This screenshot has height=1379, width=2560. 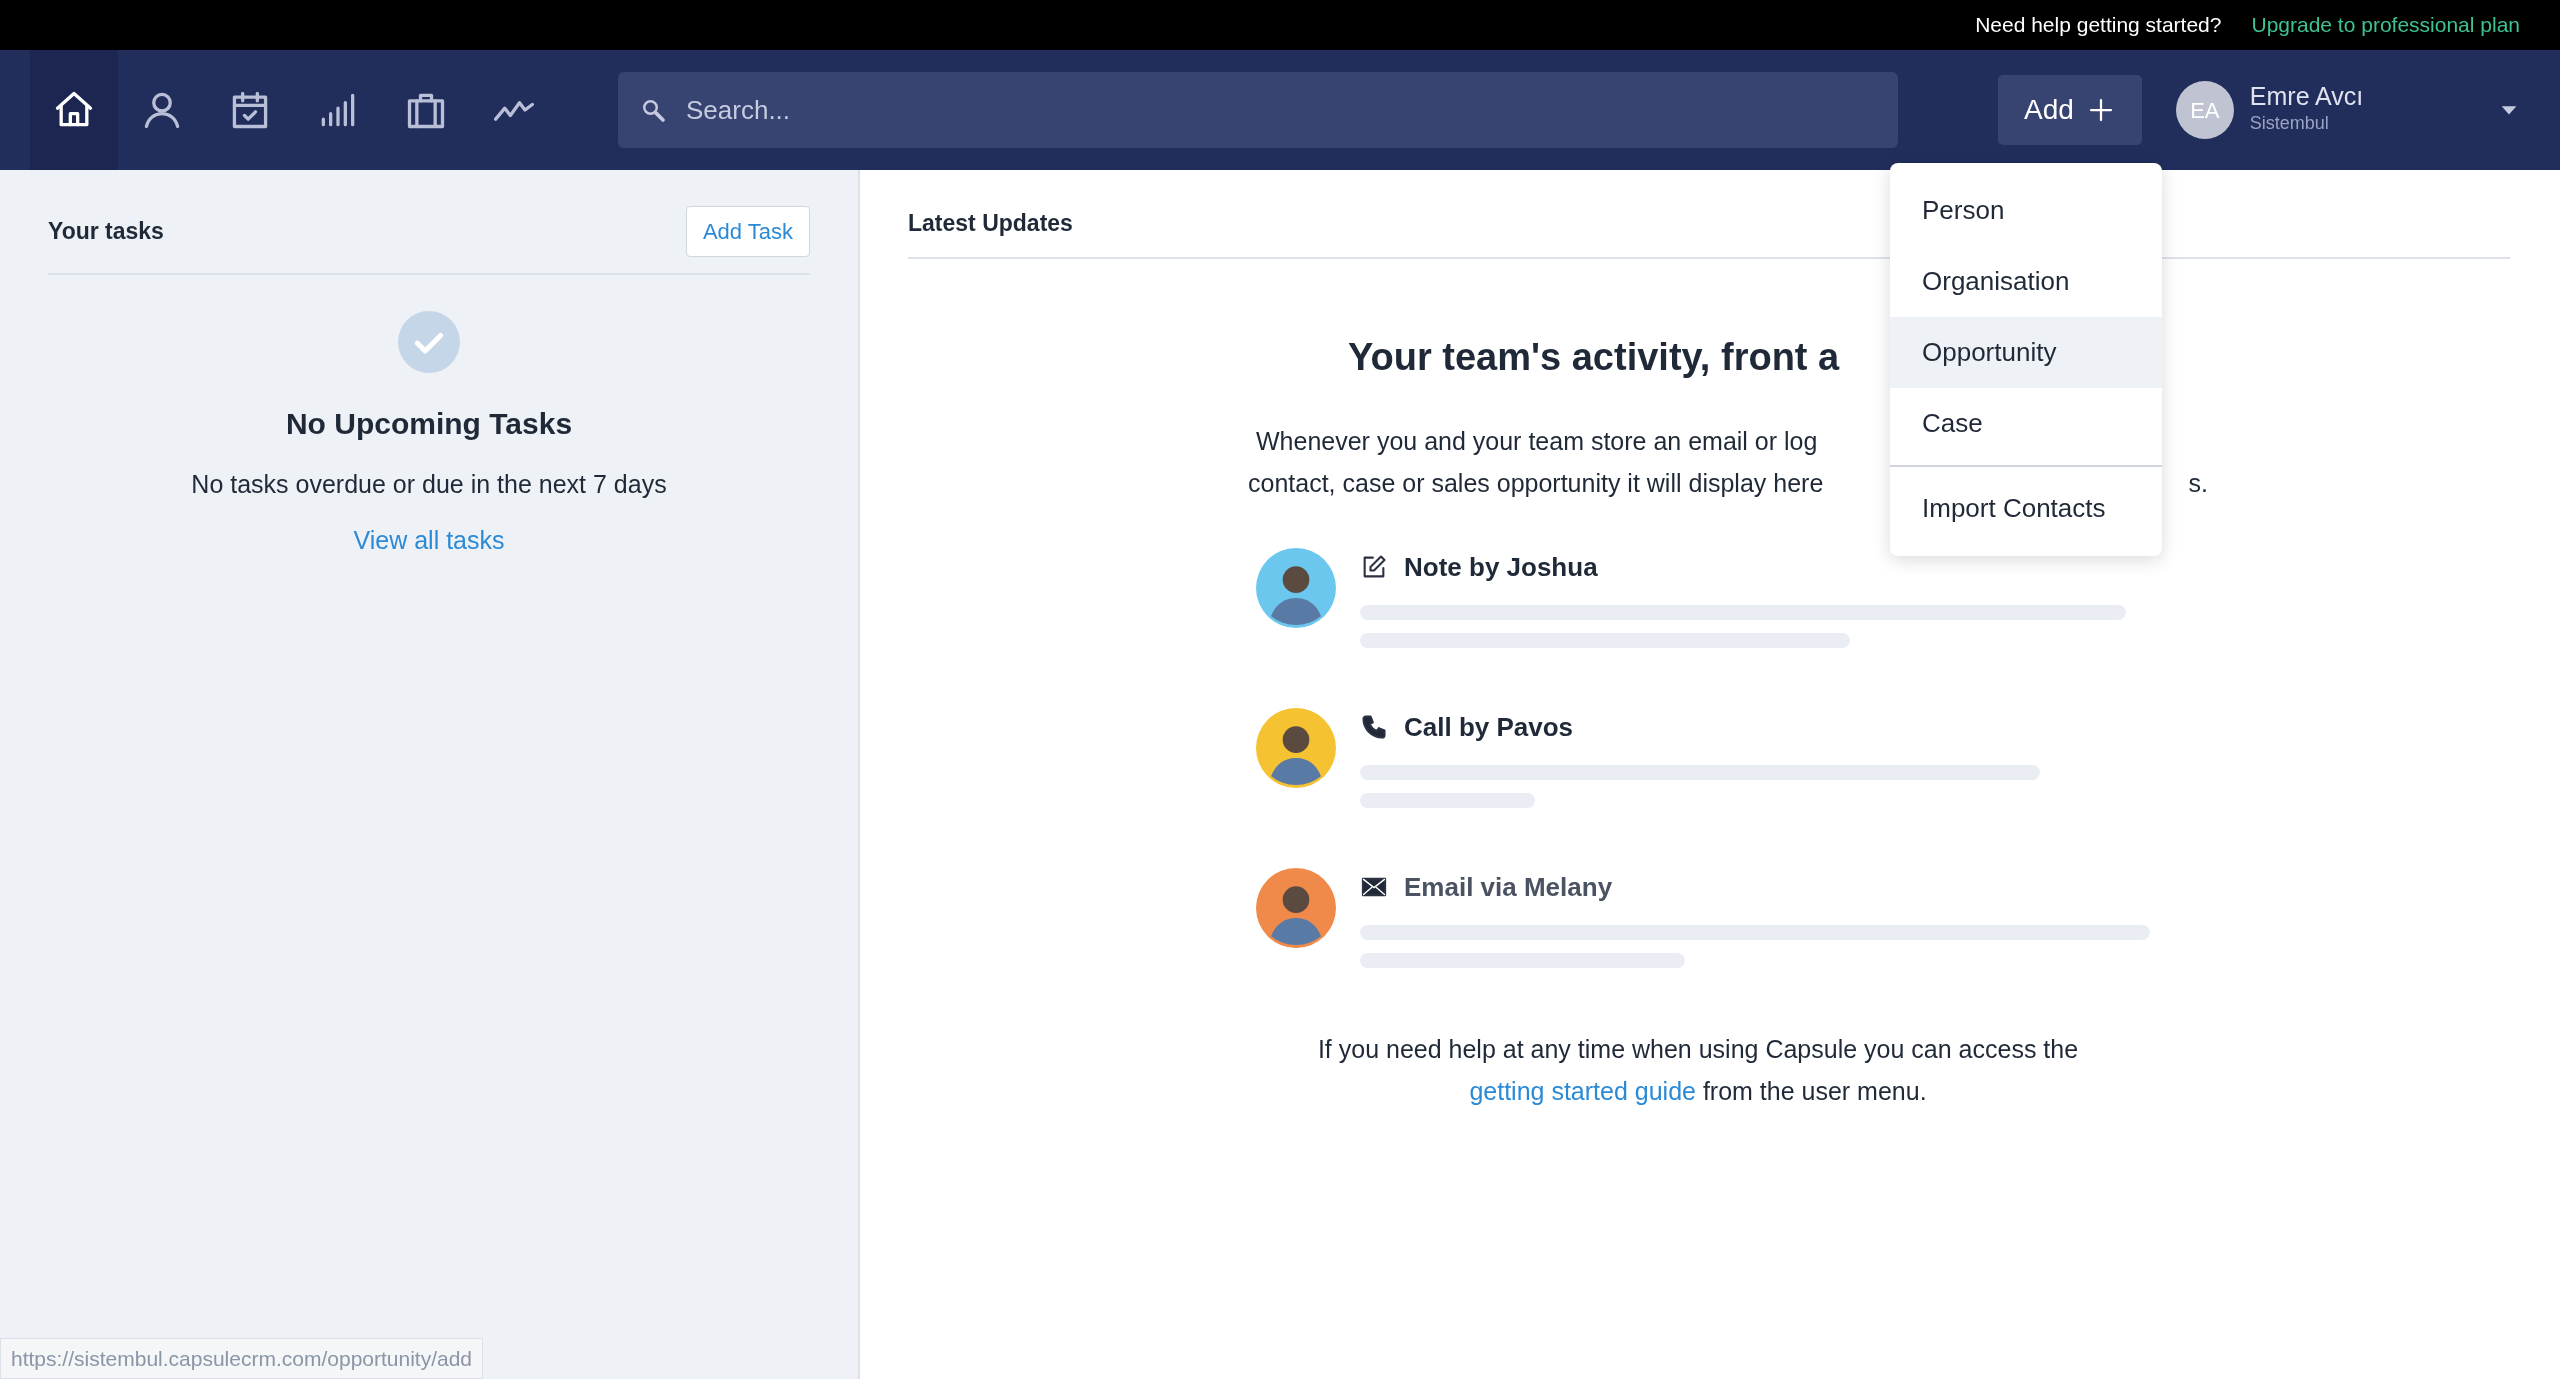 What do you see at coordinates (1508, 887) in the screenshot?
I see `activity-title: Email via Melany` at bounding box center [1508, 887].